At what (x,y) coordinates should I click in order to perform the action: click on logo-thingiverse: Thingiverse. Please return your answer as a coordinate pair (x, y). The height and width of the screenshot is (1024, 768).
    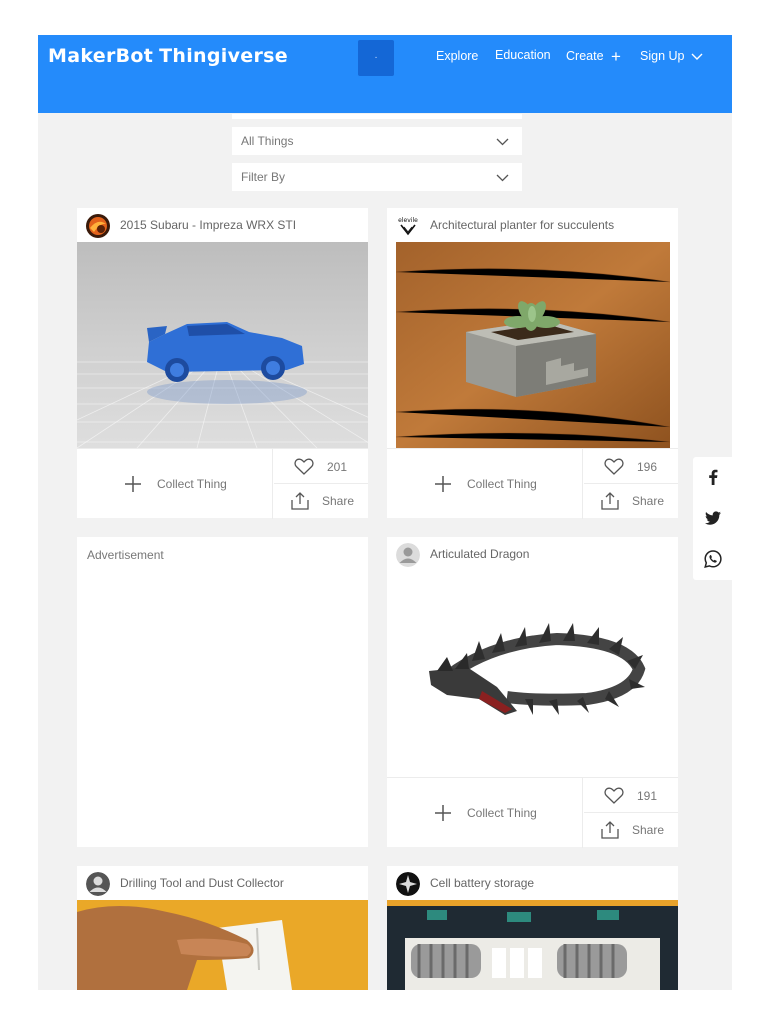
    Looking at the image, I should click on (223, 56).